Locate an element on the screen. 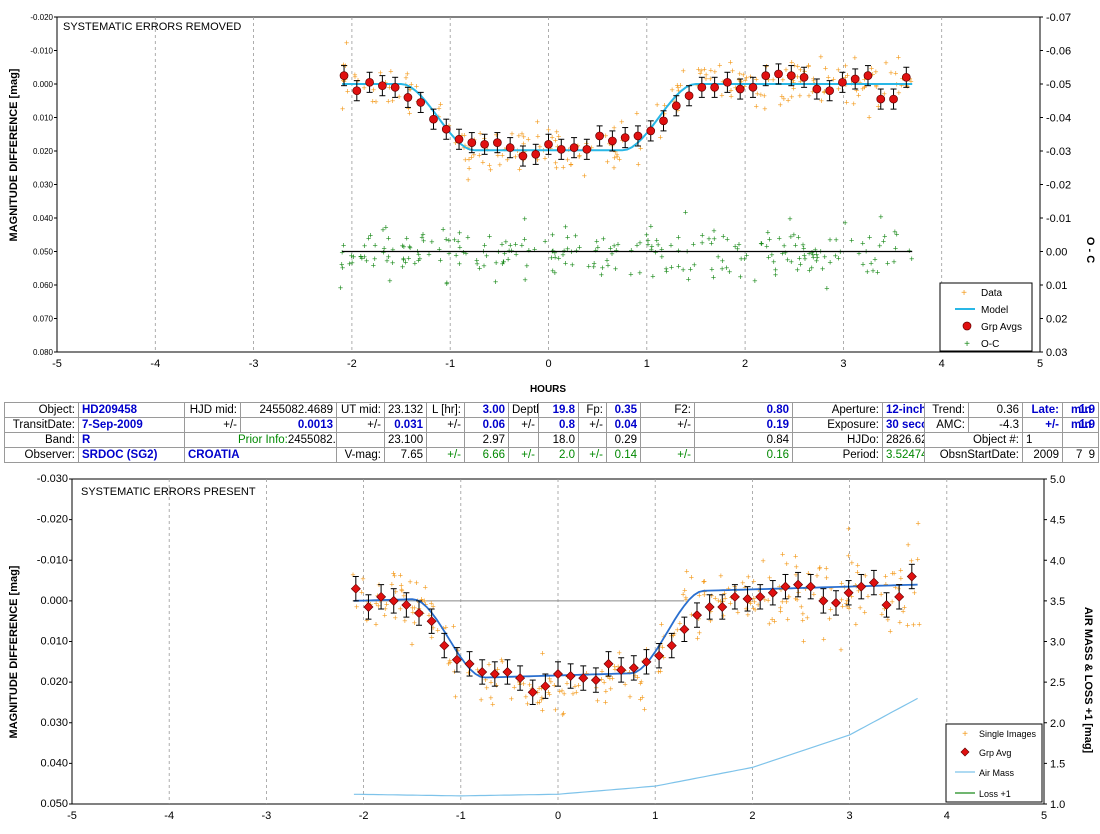 The width and height of the screenshot is (1100, 834). trend-label: Trend: is located at coordinates (946, 410).